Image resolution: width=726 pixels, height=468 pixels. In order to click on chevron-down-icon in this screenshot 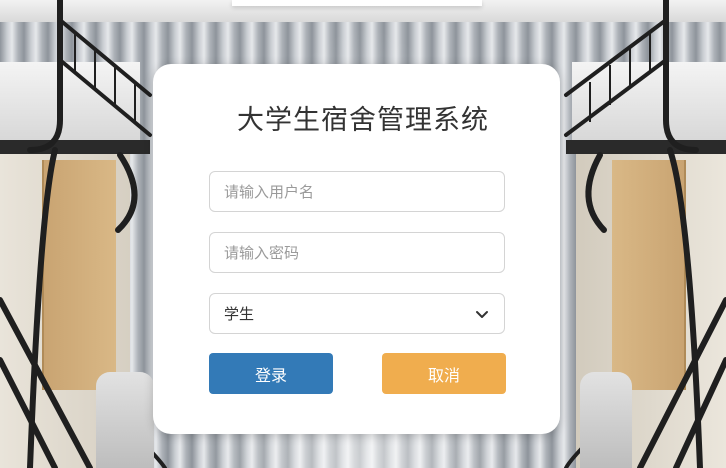, I will do `click(482, 314)`.